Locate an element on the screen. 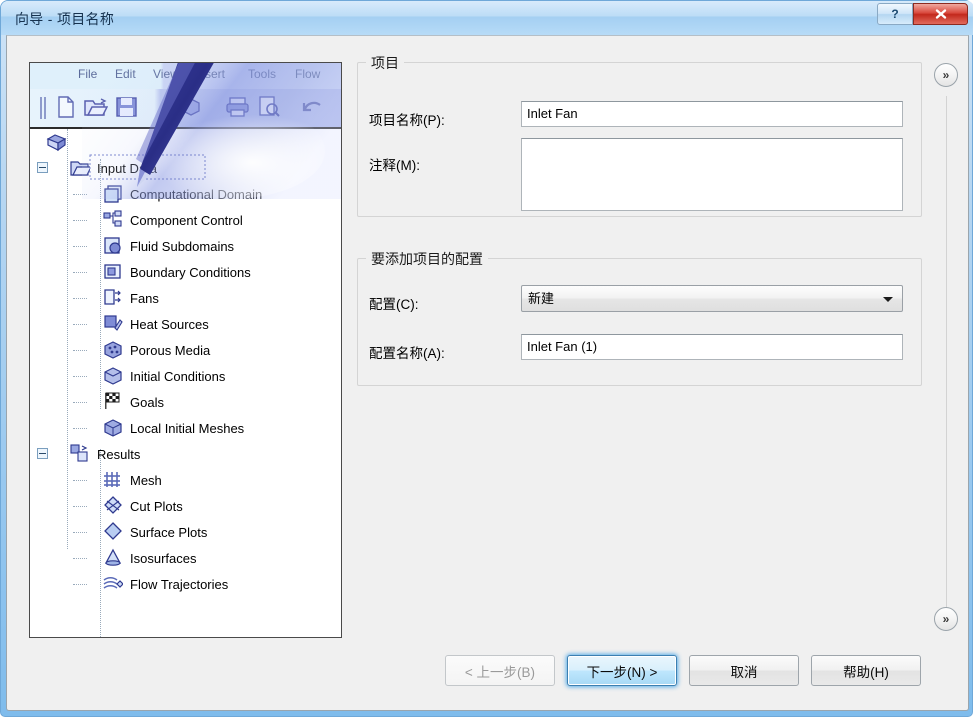  mesh-grid-icon is located at coordinates (112, 479).